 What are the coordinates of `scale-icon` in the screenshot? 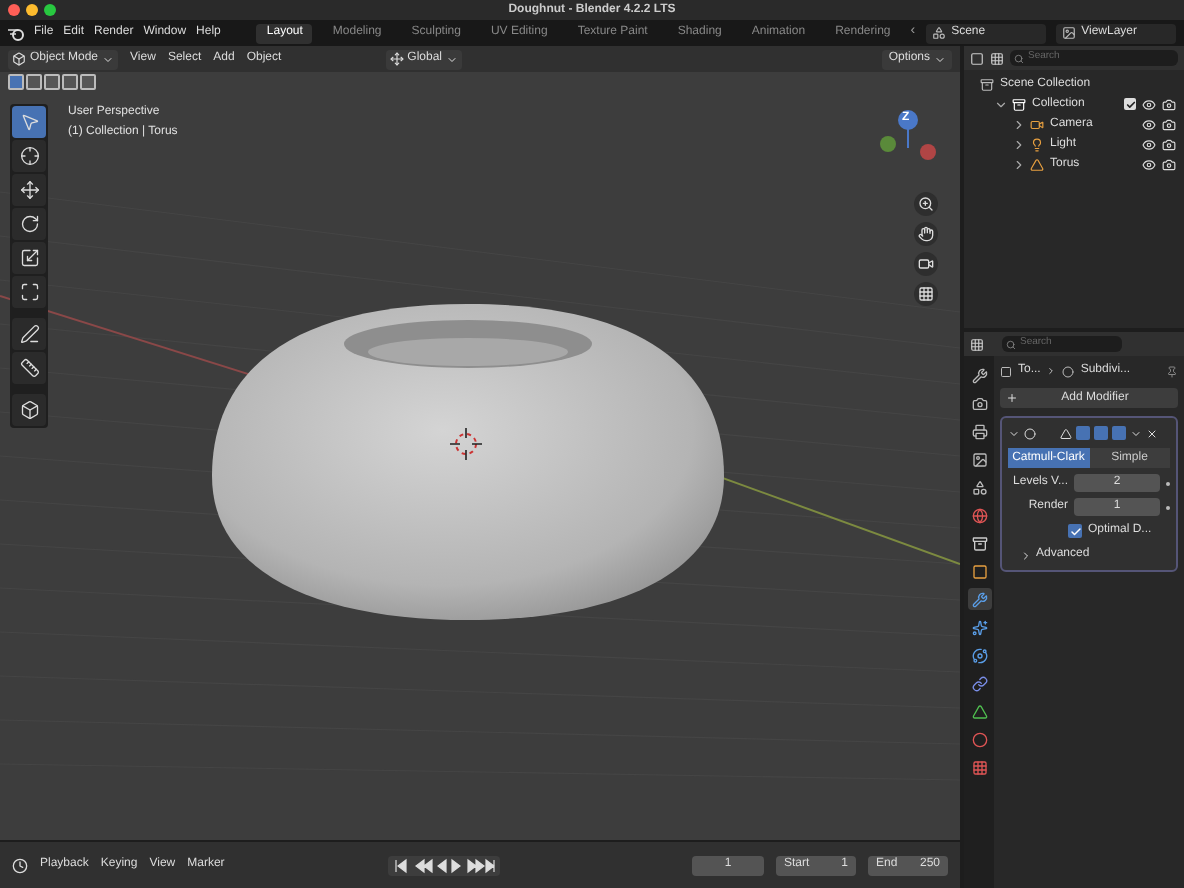 It's located at (29, 258).